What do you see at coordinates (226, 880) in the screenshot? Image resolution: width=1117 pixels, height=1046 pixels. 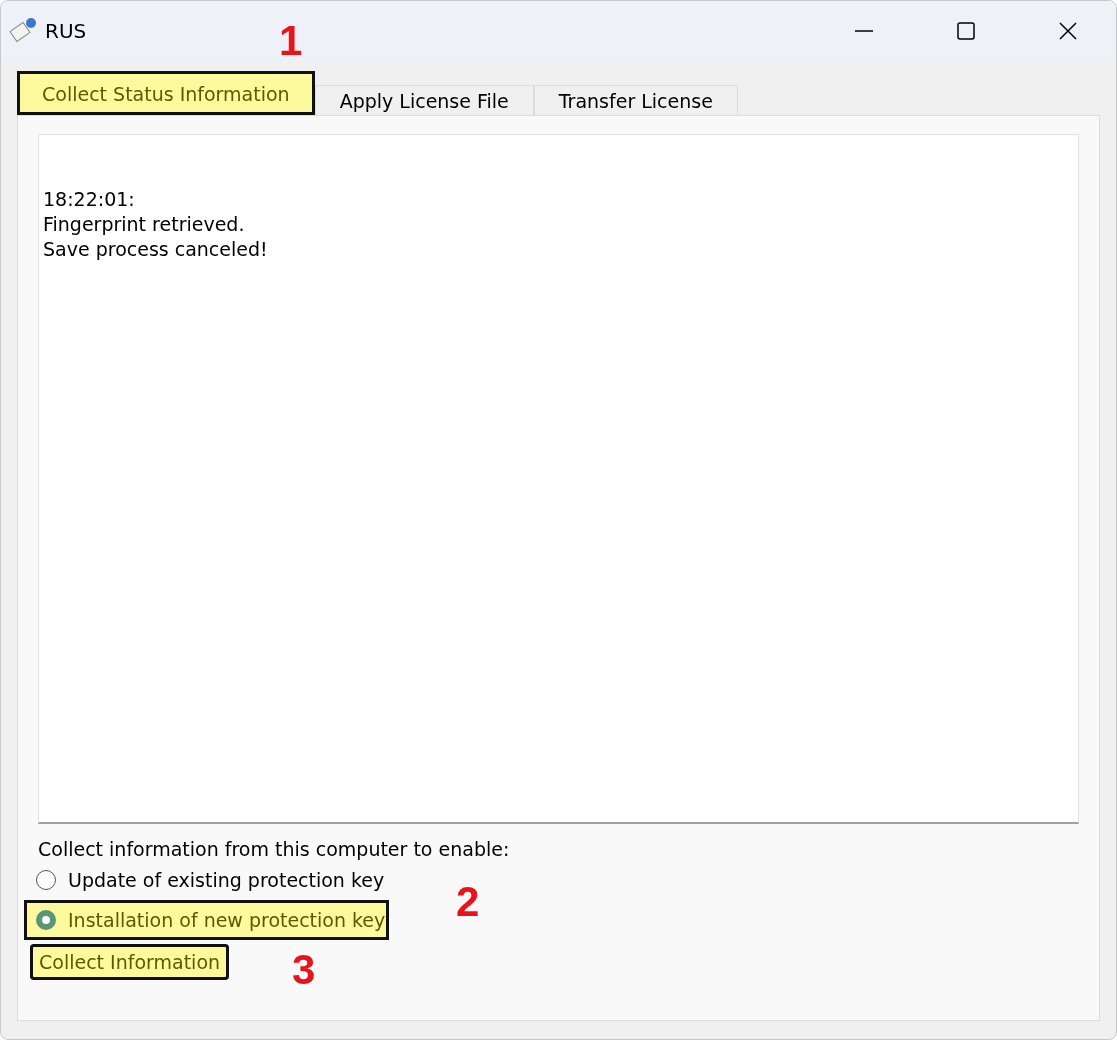 I see `radio-label: Update of existing protection key` at bounding box center [226, 880].